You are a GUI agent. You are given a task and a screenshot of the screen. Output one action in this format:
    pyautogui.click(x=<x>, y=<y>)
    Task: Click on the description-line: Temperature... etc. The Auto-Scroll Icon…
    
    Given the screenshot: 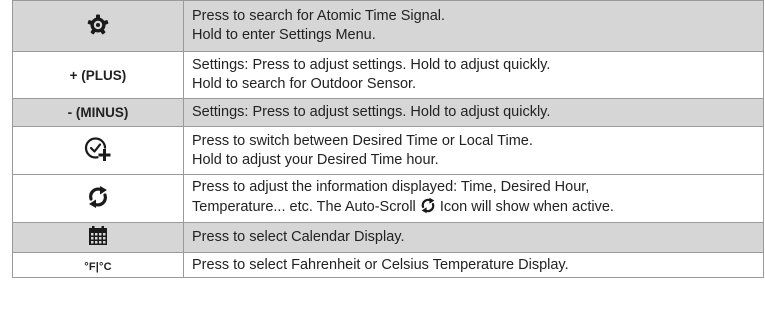 What is the action you would take?
    pyautogui.click(x=477, y=208)
    